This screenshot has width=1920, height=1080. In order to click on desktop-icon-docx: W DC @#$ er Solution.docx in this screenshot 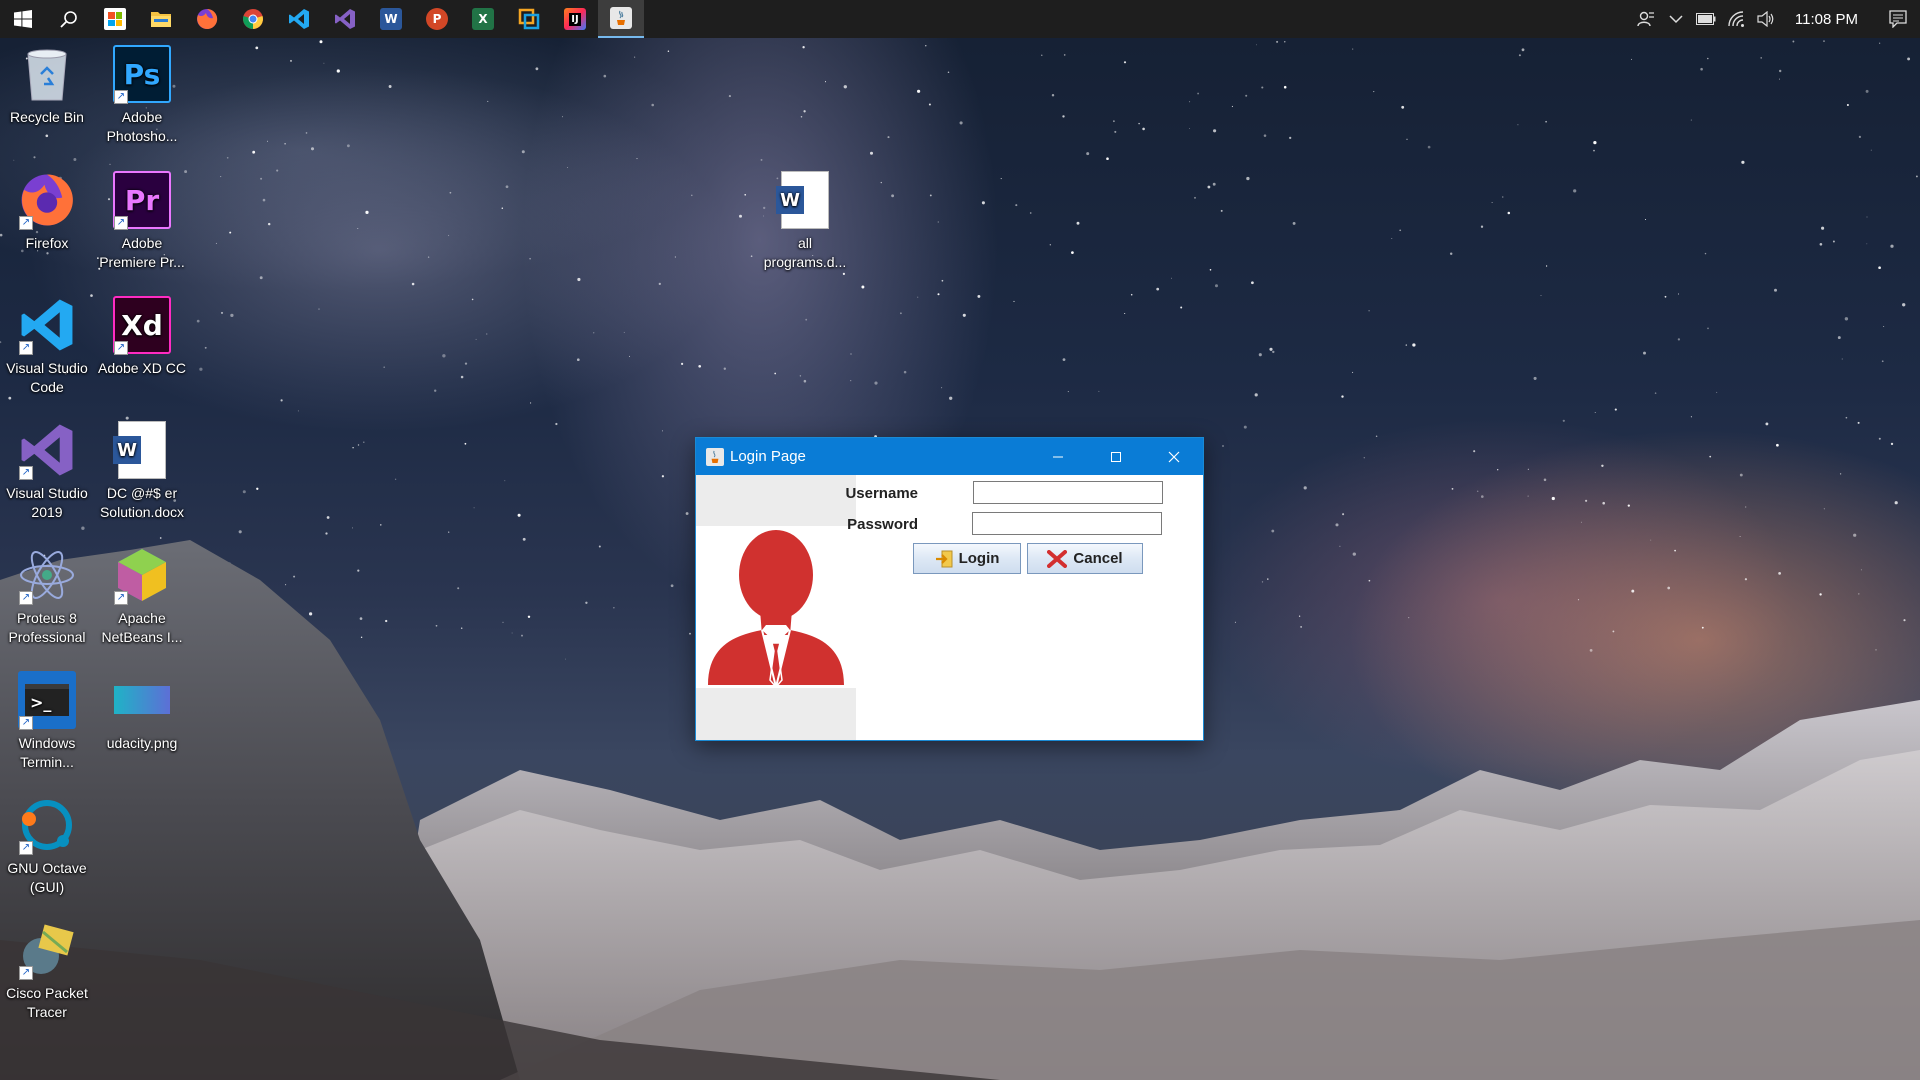, I will do `click(142, 471)`.